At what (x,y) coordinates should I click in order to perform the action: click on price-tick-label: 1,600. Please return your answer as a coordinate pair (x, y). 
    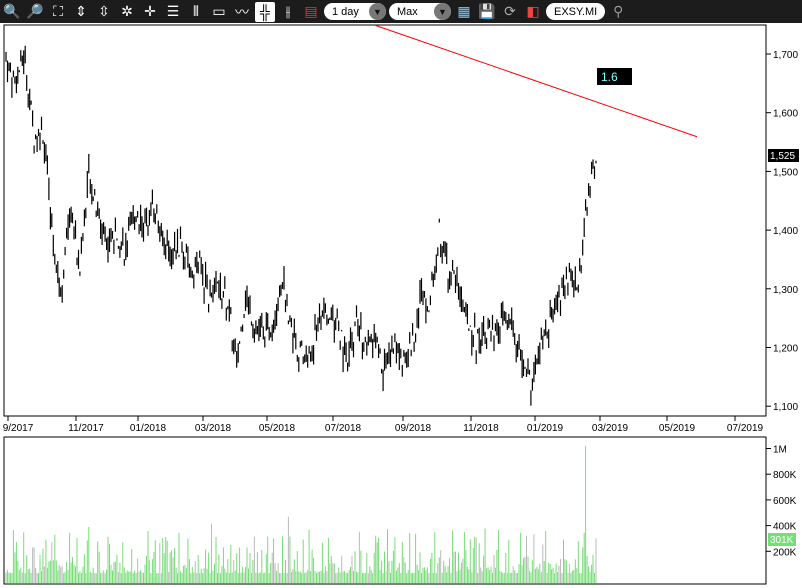
    Looking at the image, I should click on (785, 114).